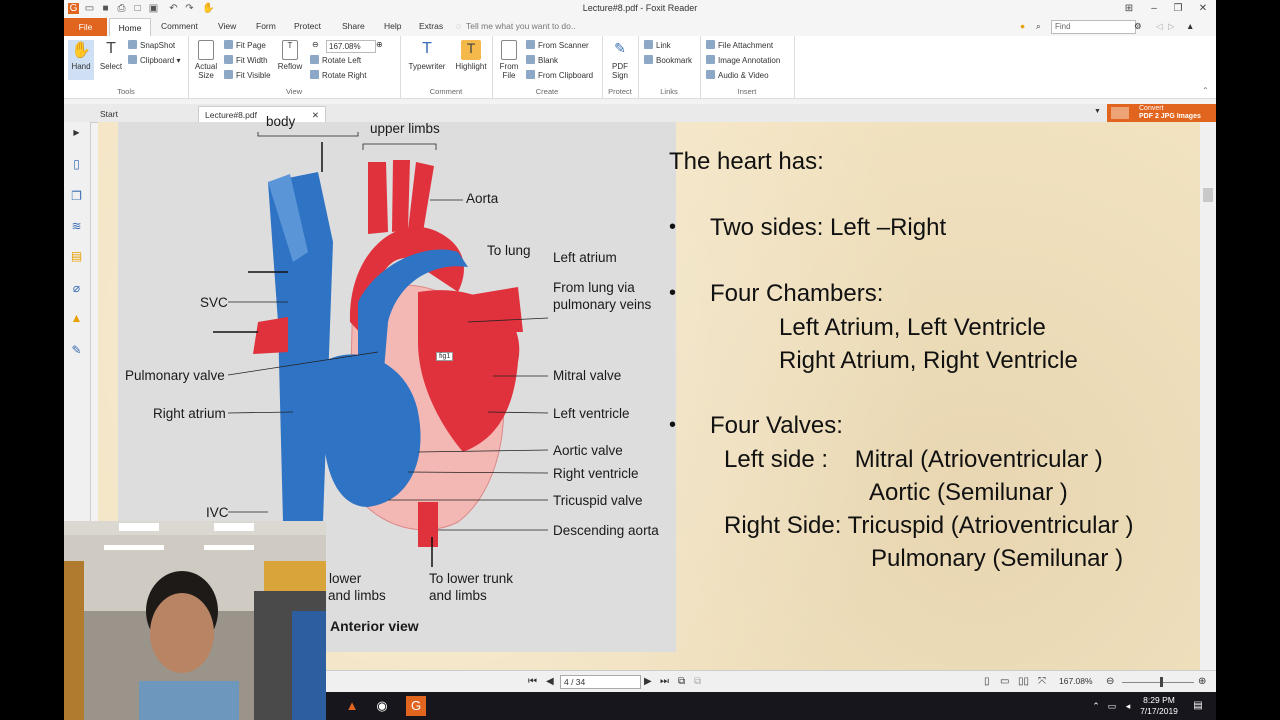 This screenshot has height=720, width=1280. Describe the element at coordinates (427, 66) in the screenshot. I see `typewriter-label: Typewriter` at that location.